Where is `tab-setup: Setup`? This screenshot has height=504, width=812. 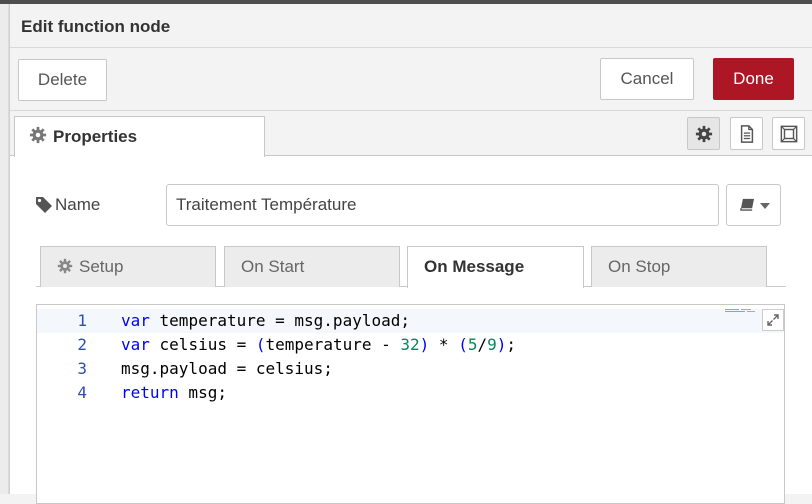
tab-setup: Setup is located at coordinates (128, 266).